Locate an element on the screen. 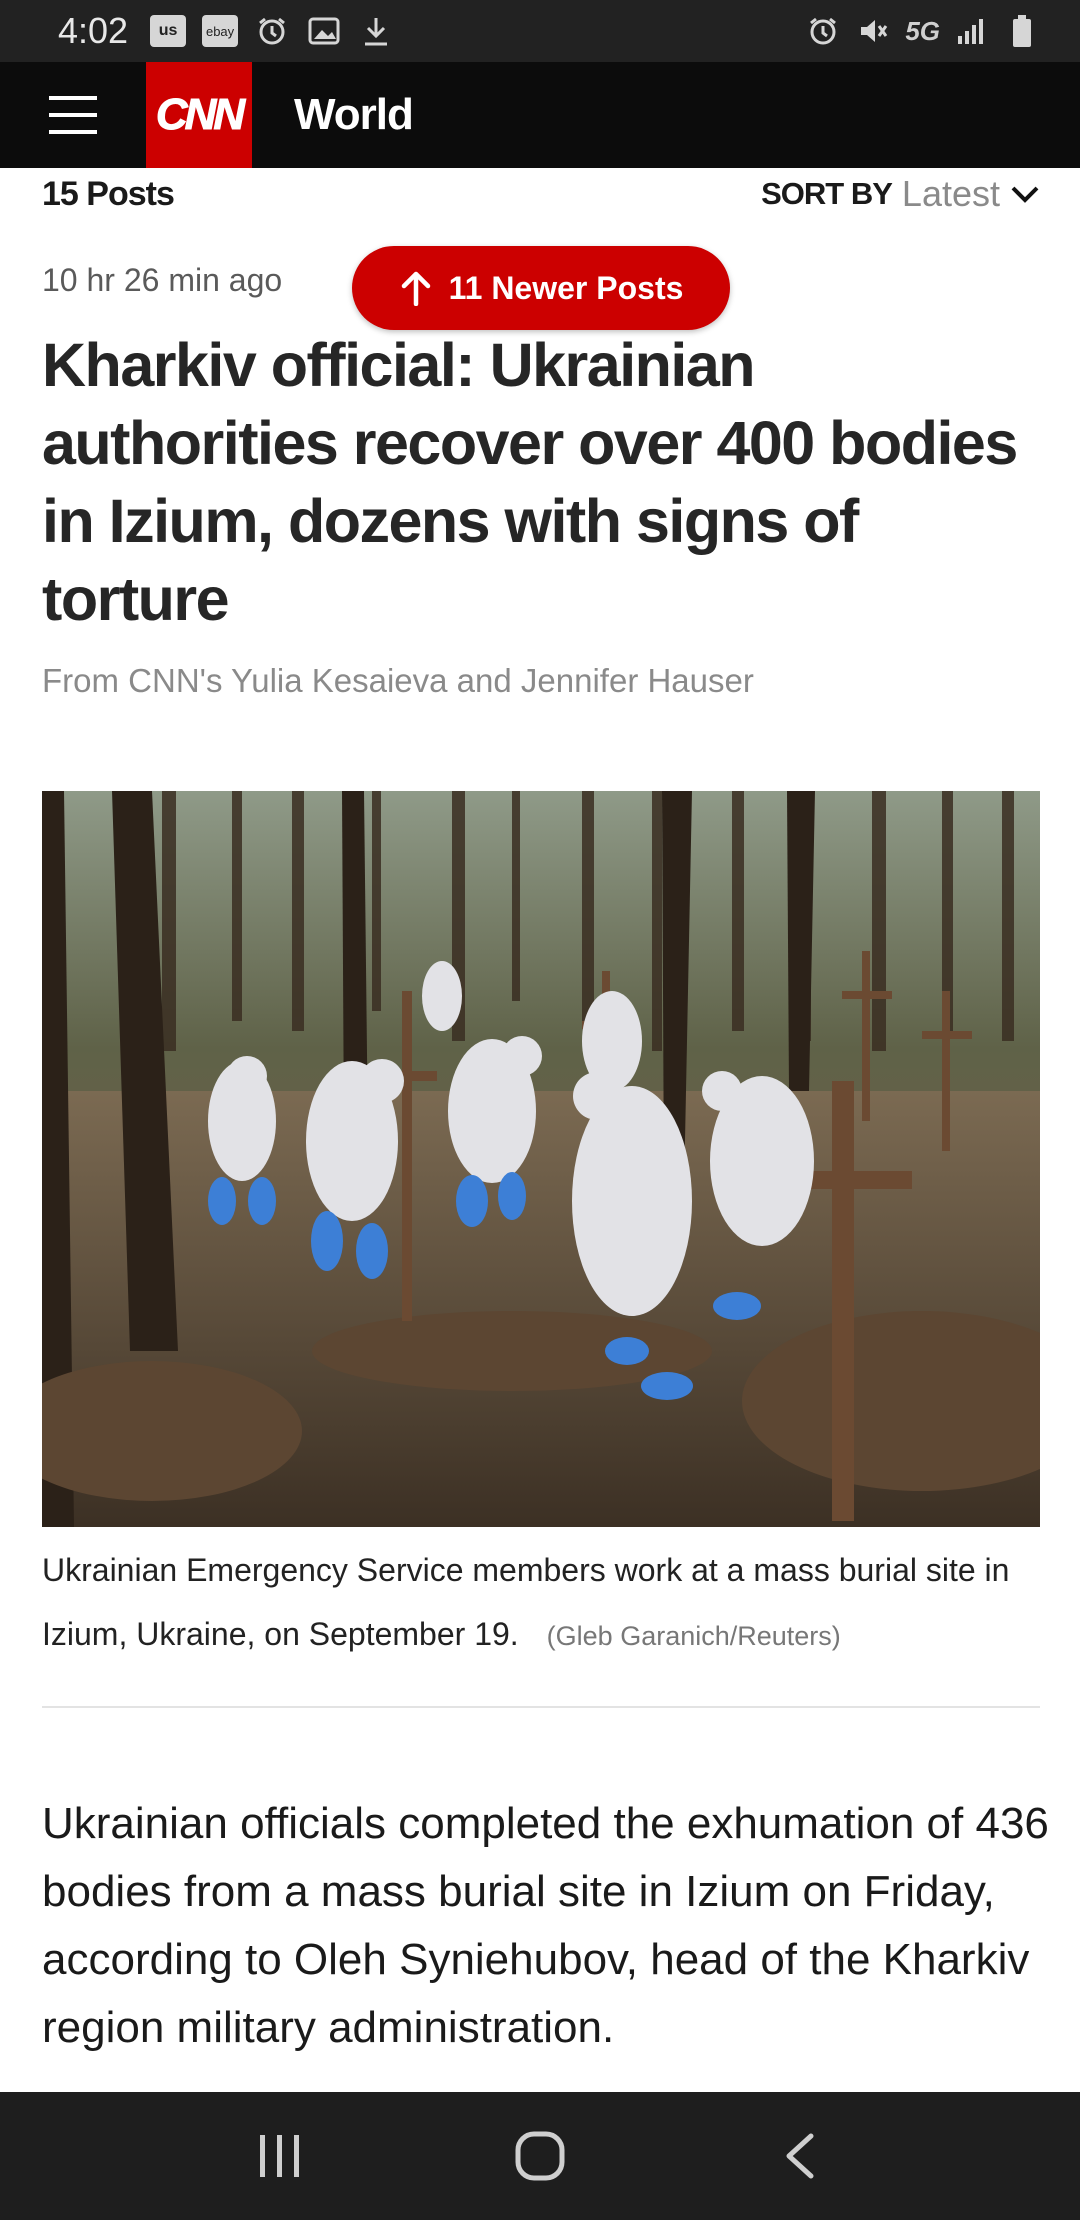 The height and width of the screenshot is (2220, 1080). recent-apps-icon is located at coordinates (279, 2156).